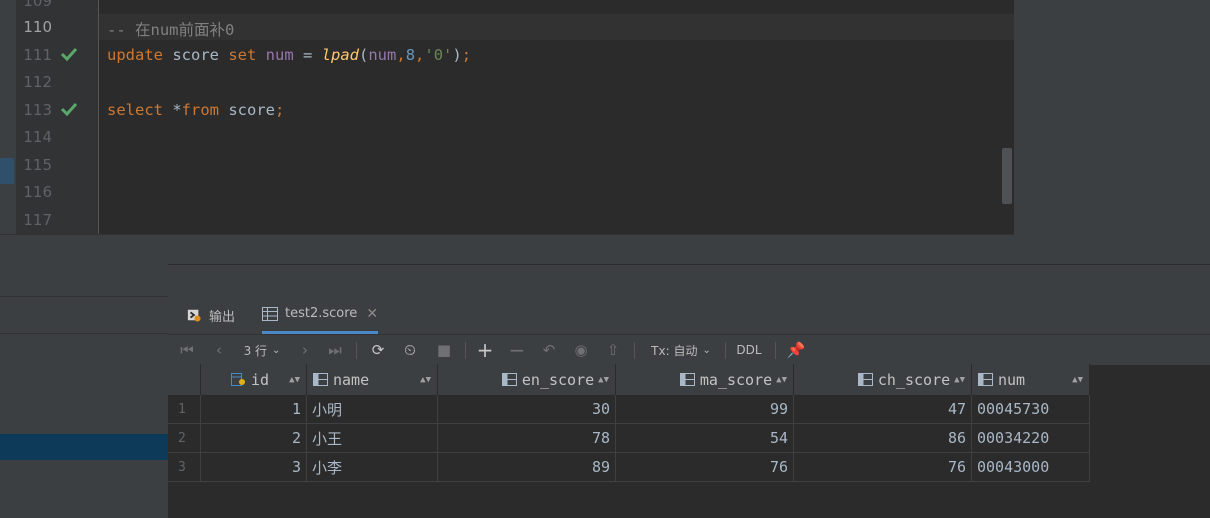 This screenshot has width=1210, height=518. Describe the element at coordinates (1030, 379) in the screenshot. I see `column-header-num: num ▲▼` at that location.